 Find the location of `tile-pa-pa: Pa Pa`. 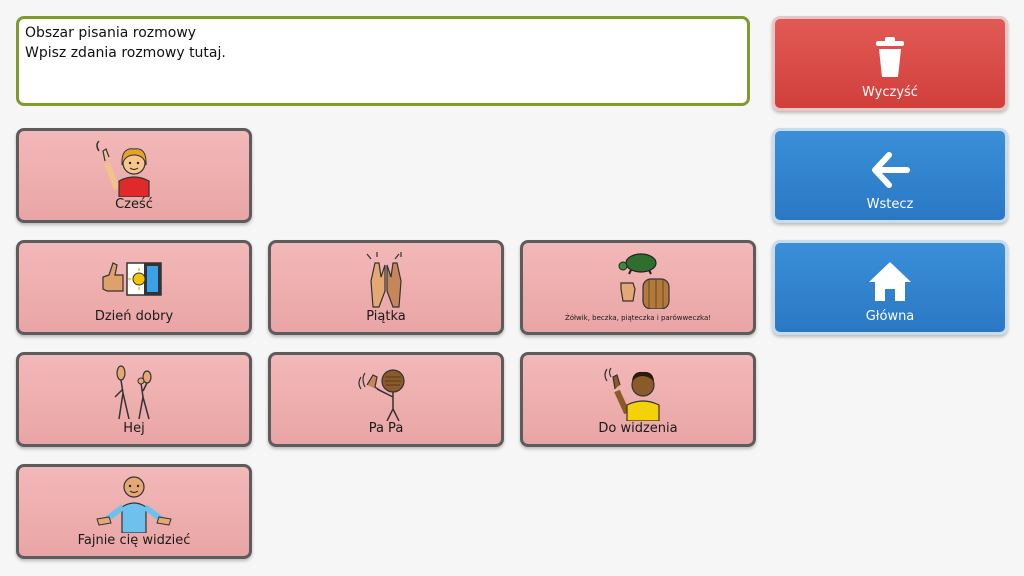

tile-pa-pa: Pa Pa is located at coordinates (386, 399).